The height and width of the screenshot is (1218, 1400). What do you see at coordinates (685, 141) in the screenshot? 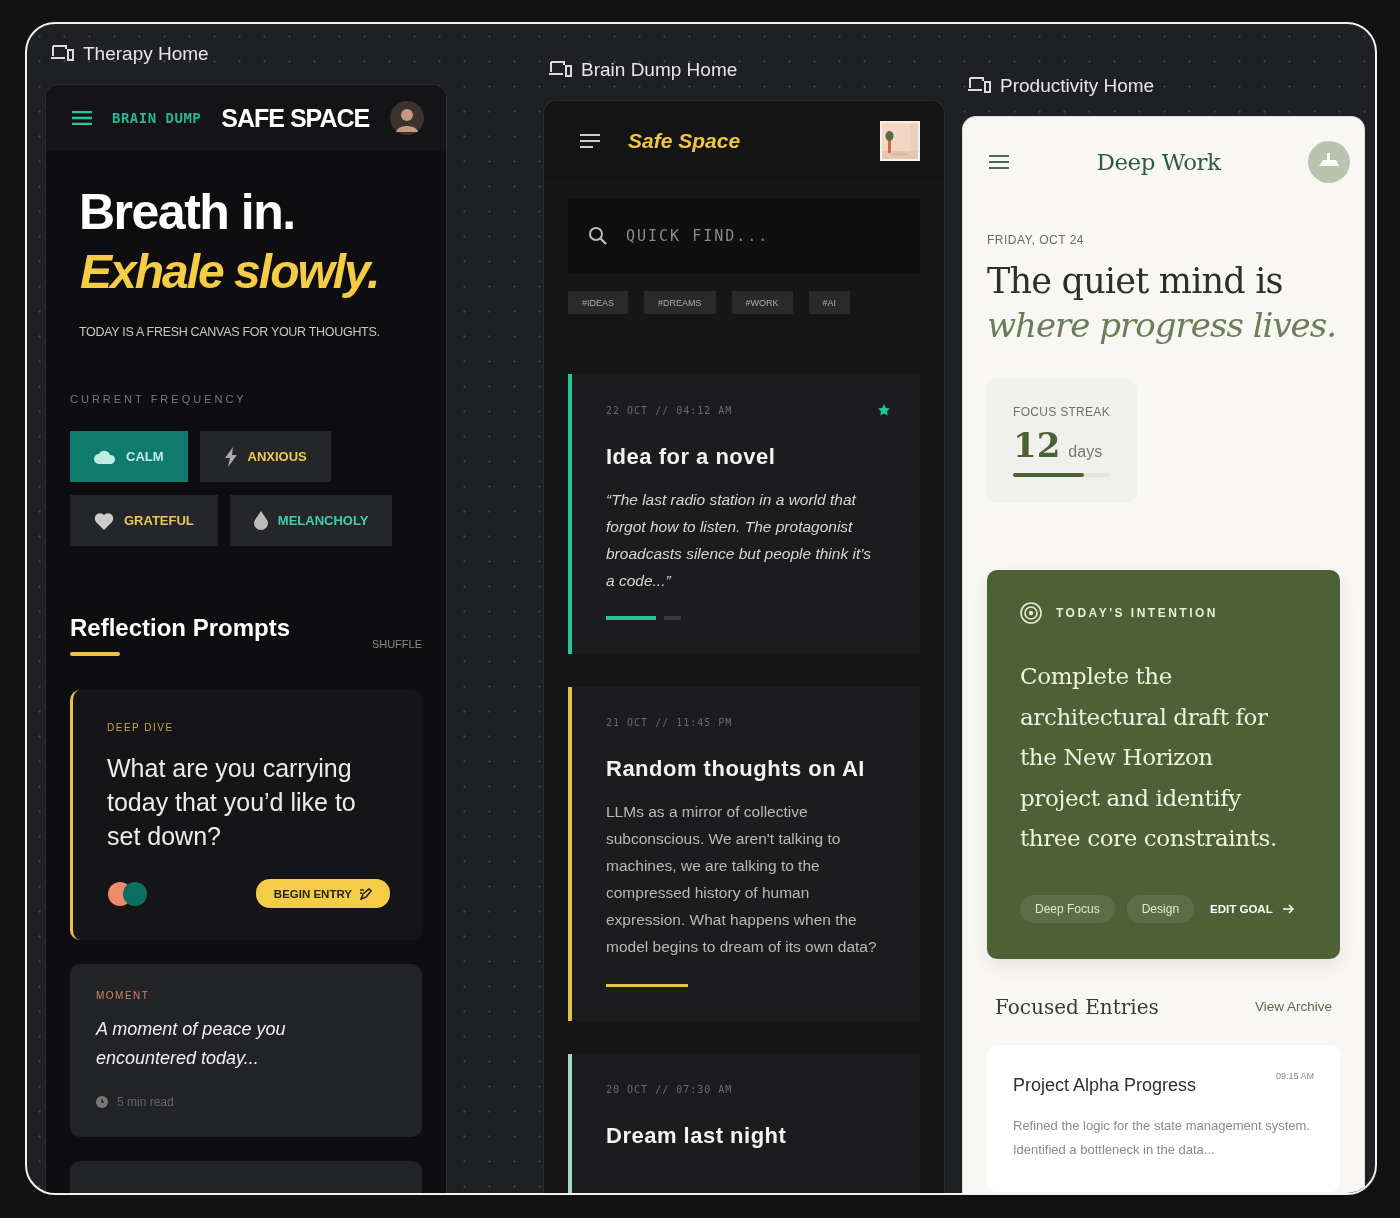
I see `app-title: Safe Space` at bounding box center [685, 141].